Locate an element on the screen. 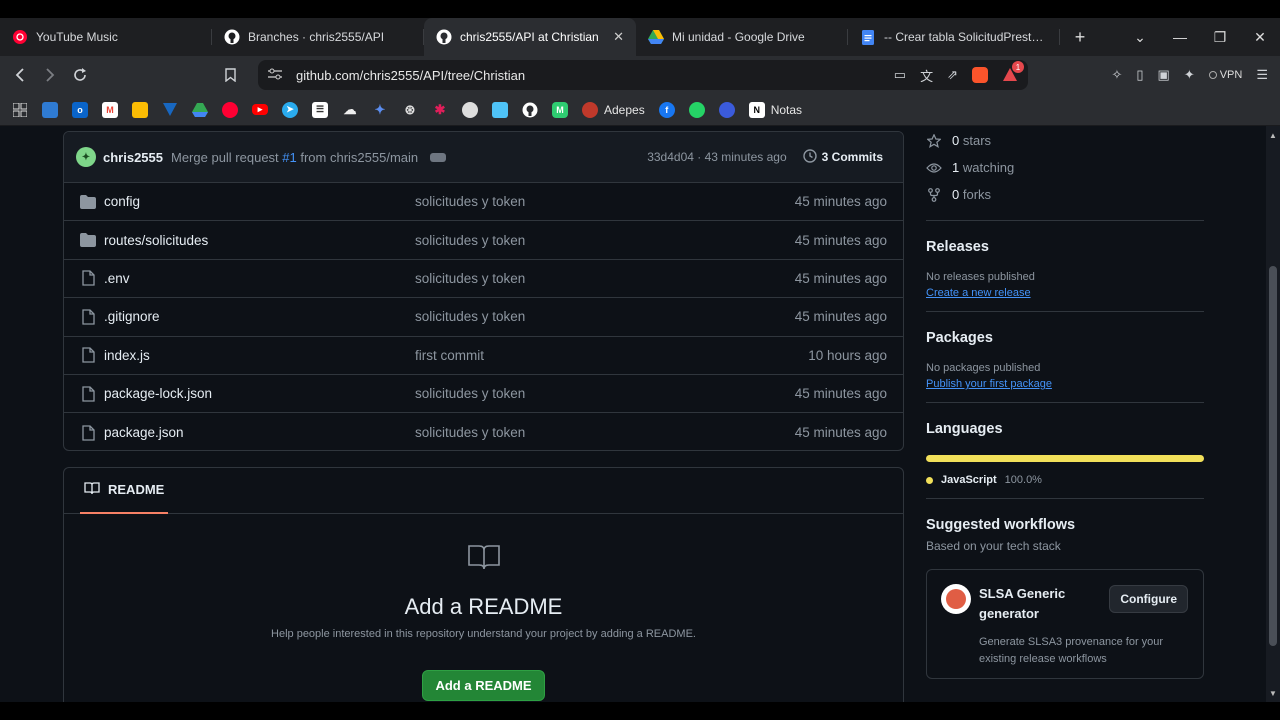  file-name: .env is located at coordinates (259, 278).